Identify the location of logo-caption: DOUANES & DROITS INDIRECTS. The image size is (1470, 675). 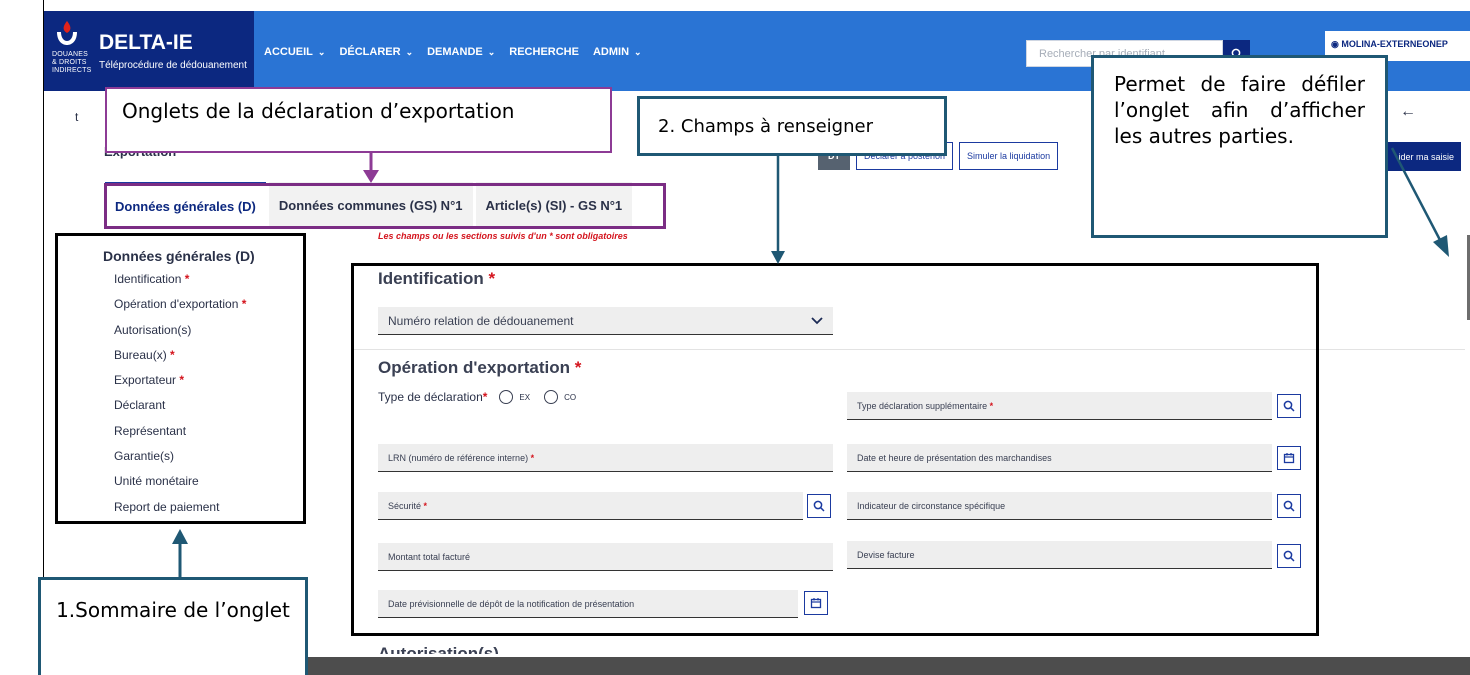
(72, 63).